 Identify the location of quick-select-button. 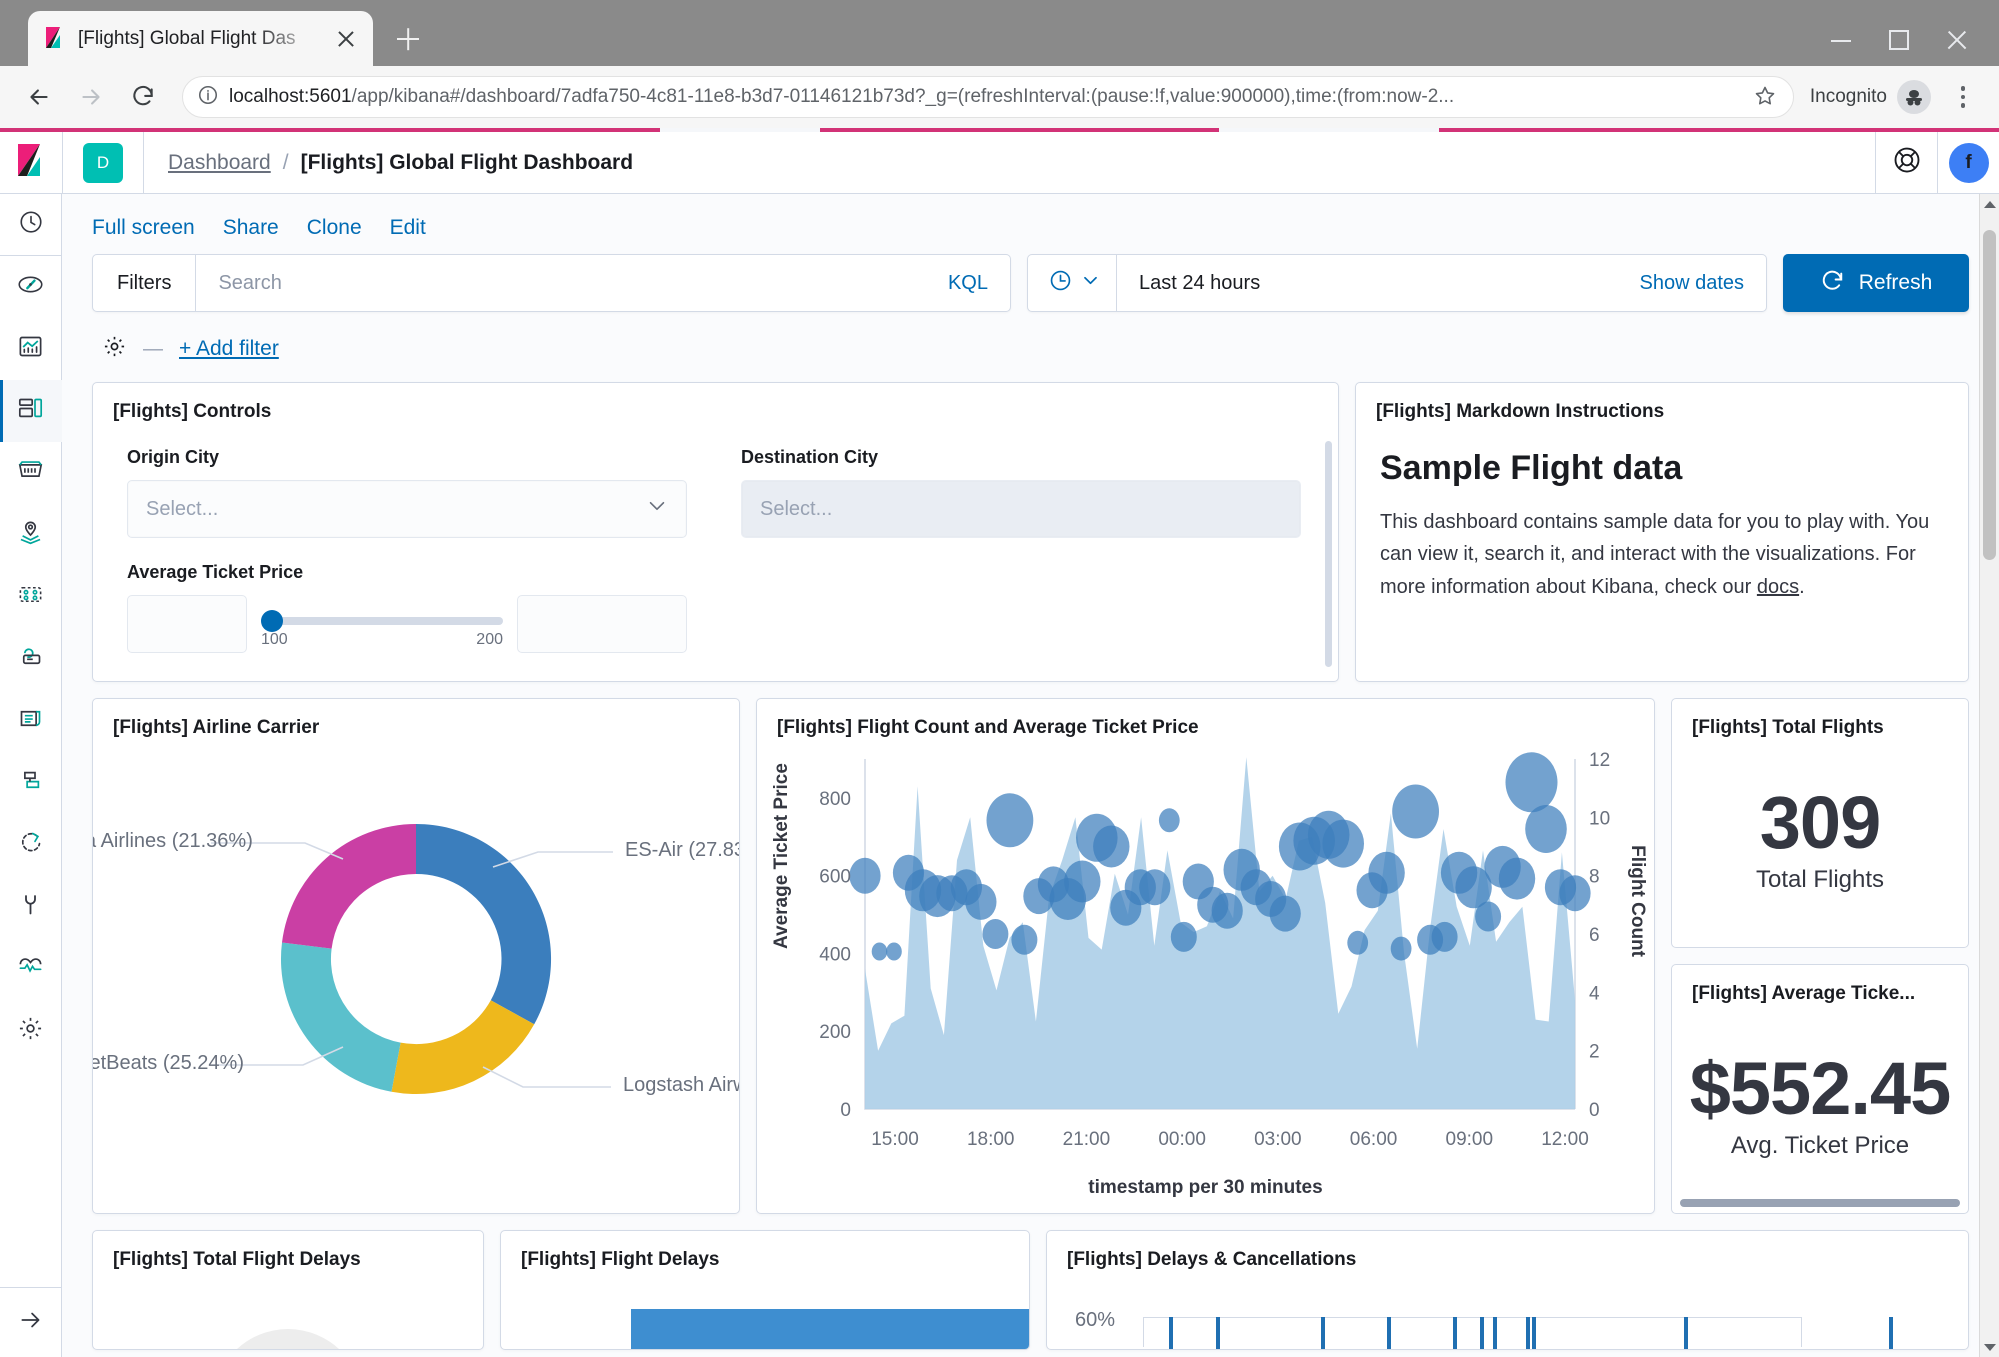
(1072, 283).